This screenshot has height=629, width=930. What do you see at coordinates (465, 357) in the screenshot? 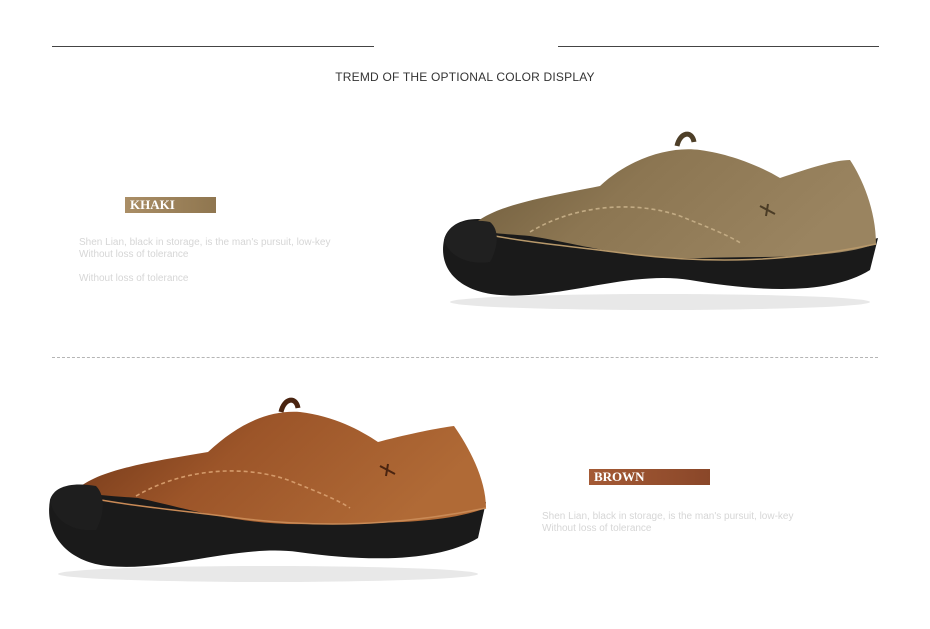
I see `section-divider` at bounding box center [465, 357].